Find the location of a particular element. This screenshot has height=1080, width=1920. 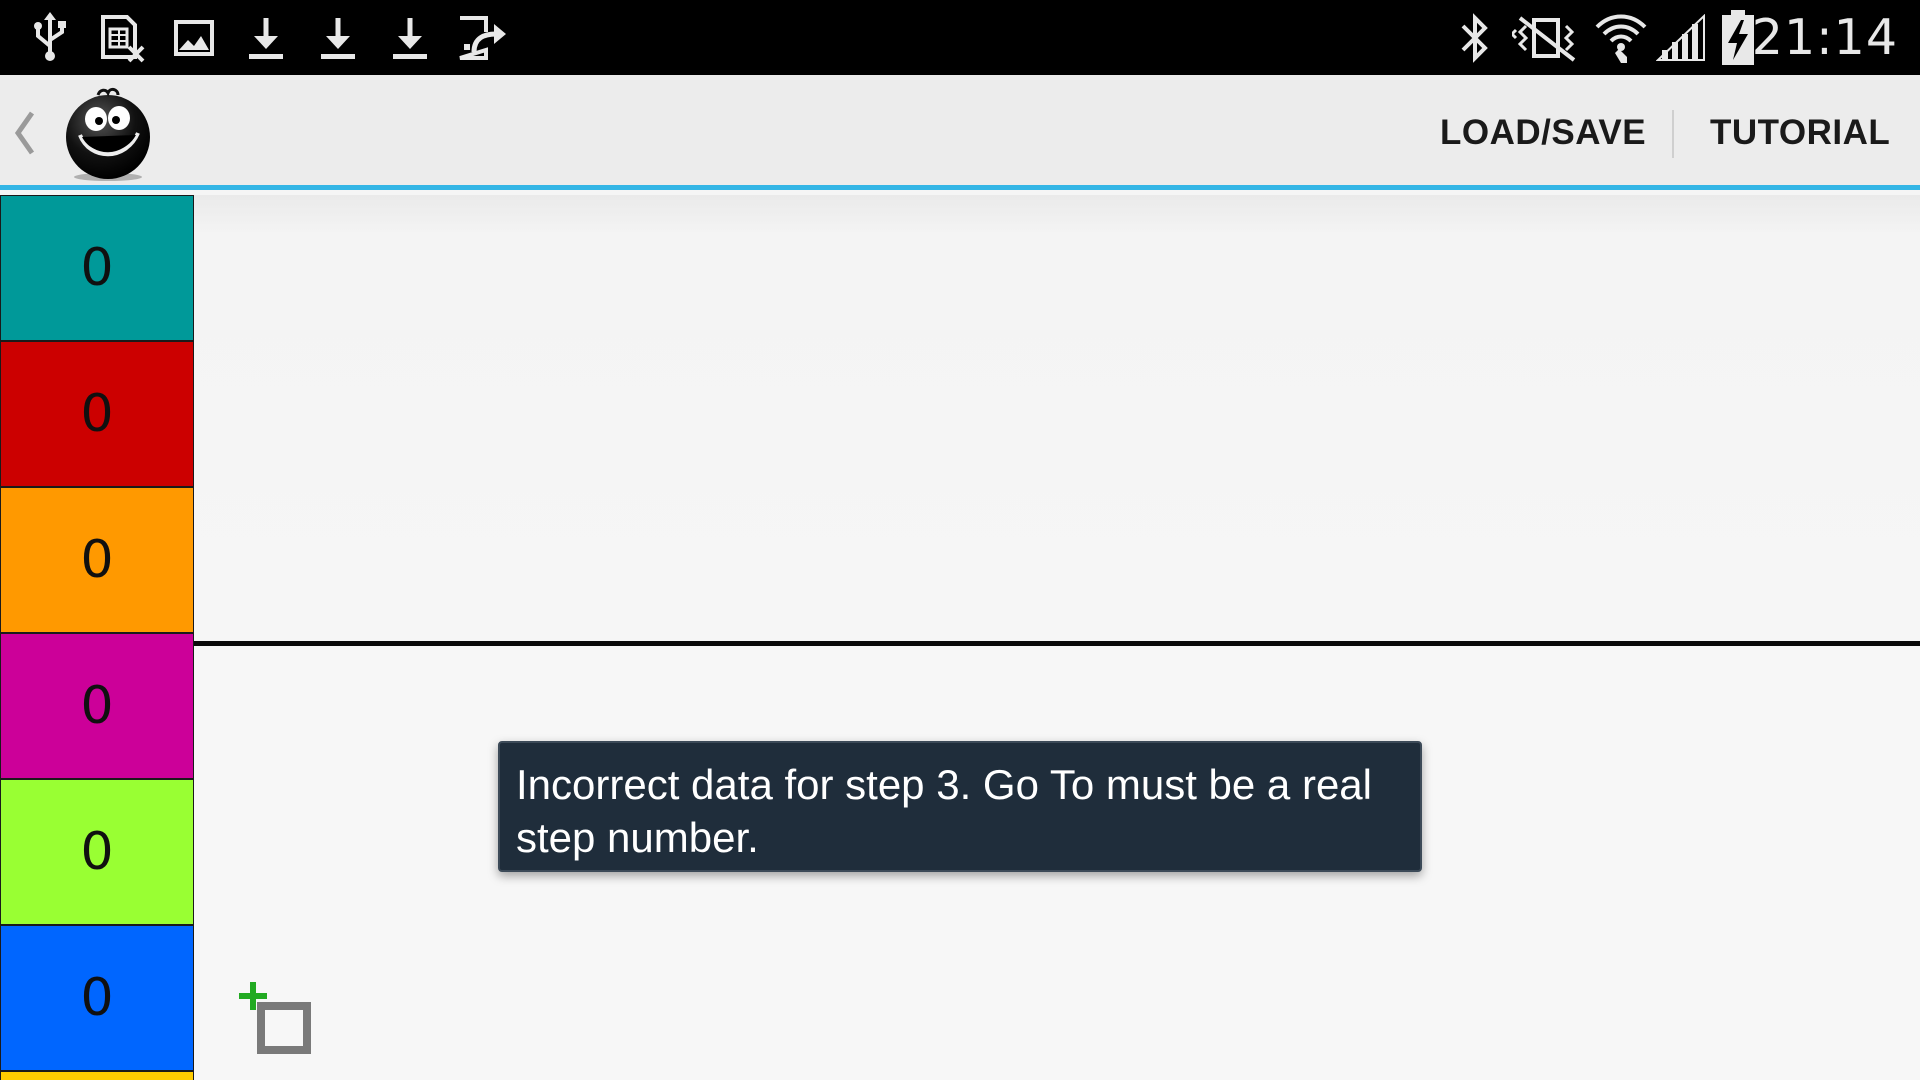

smiley-face-icon is located at coordinates (108, 133).